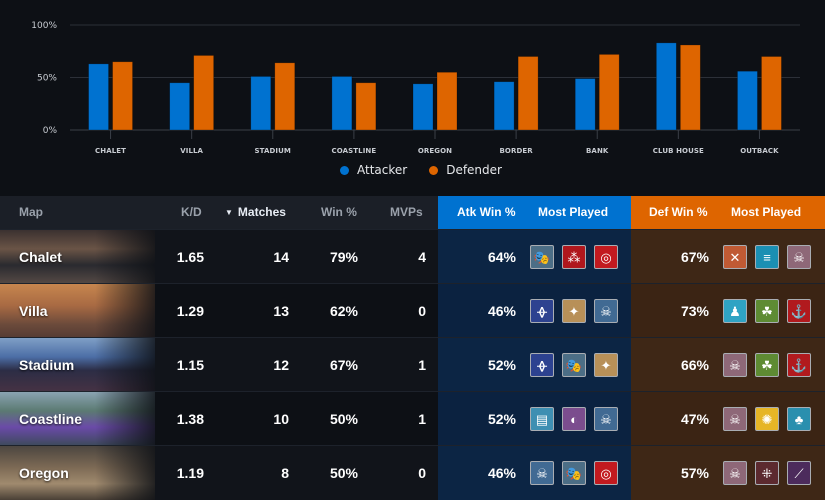 This screenshot has width=825, height=500. Describe the element at coordinates (273, 151) in the screenshot. I see `x-tick-label: STADIUM` at that location.